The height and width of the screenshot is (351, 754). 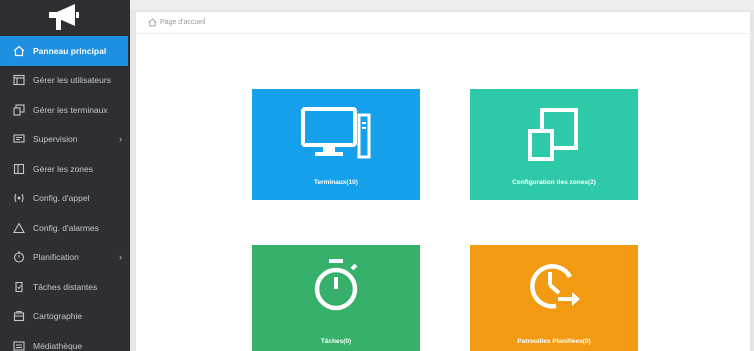 I want to click on media-icon, so click(x=19, y=345).